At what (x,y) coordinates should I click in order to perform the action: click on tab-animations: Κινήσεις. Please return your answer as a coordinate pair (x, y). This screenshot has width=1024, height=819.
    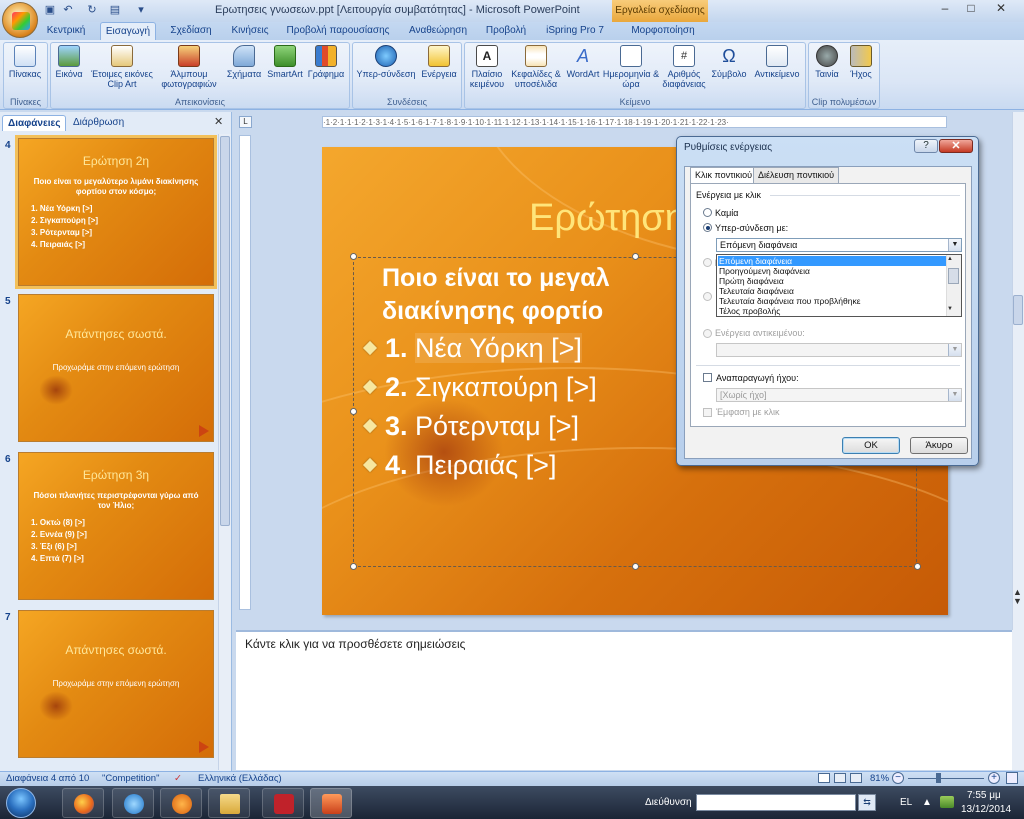
    Looking at the image, I should click on (250, 31).